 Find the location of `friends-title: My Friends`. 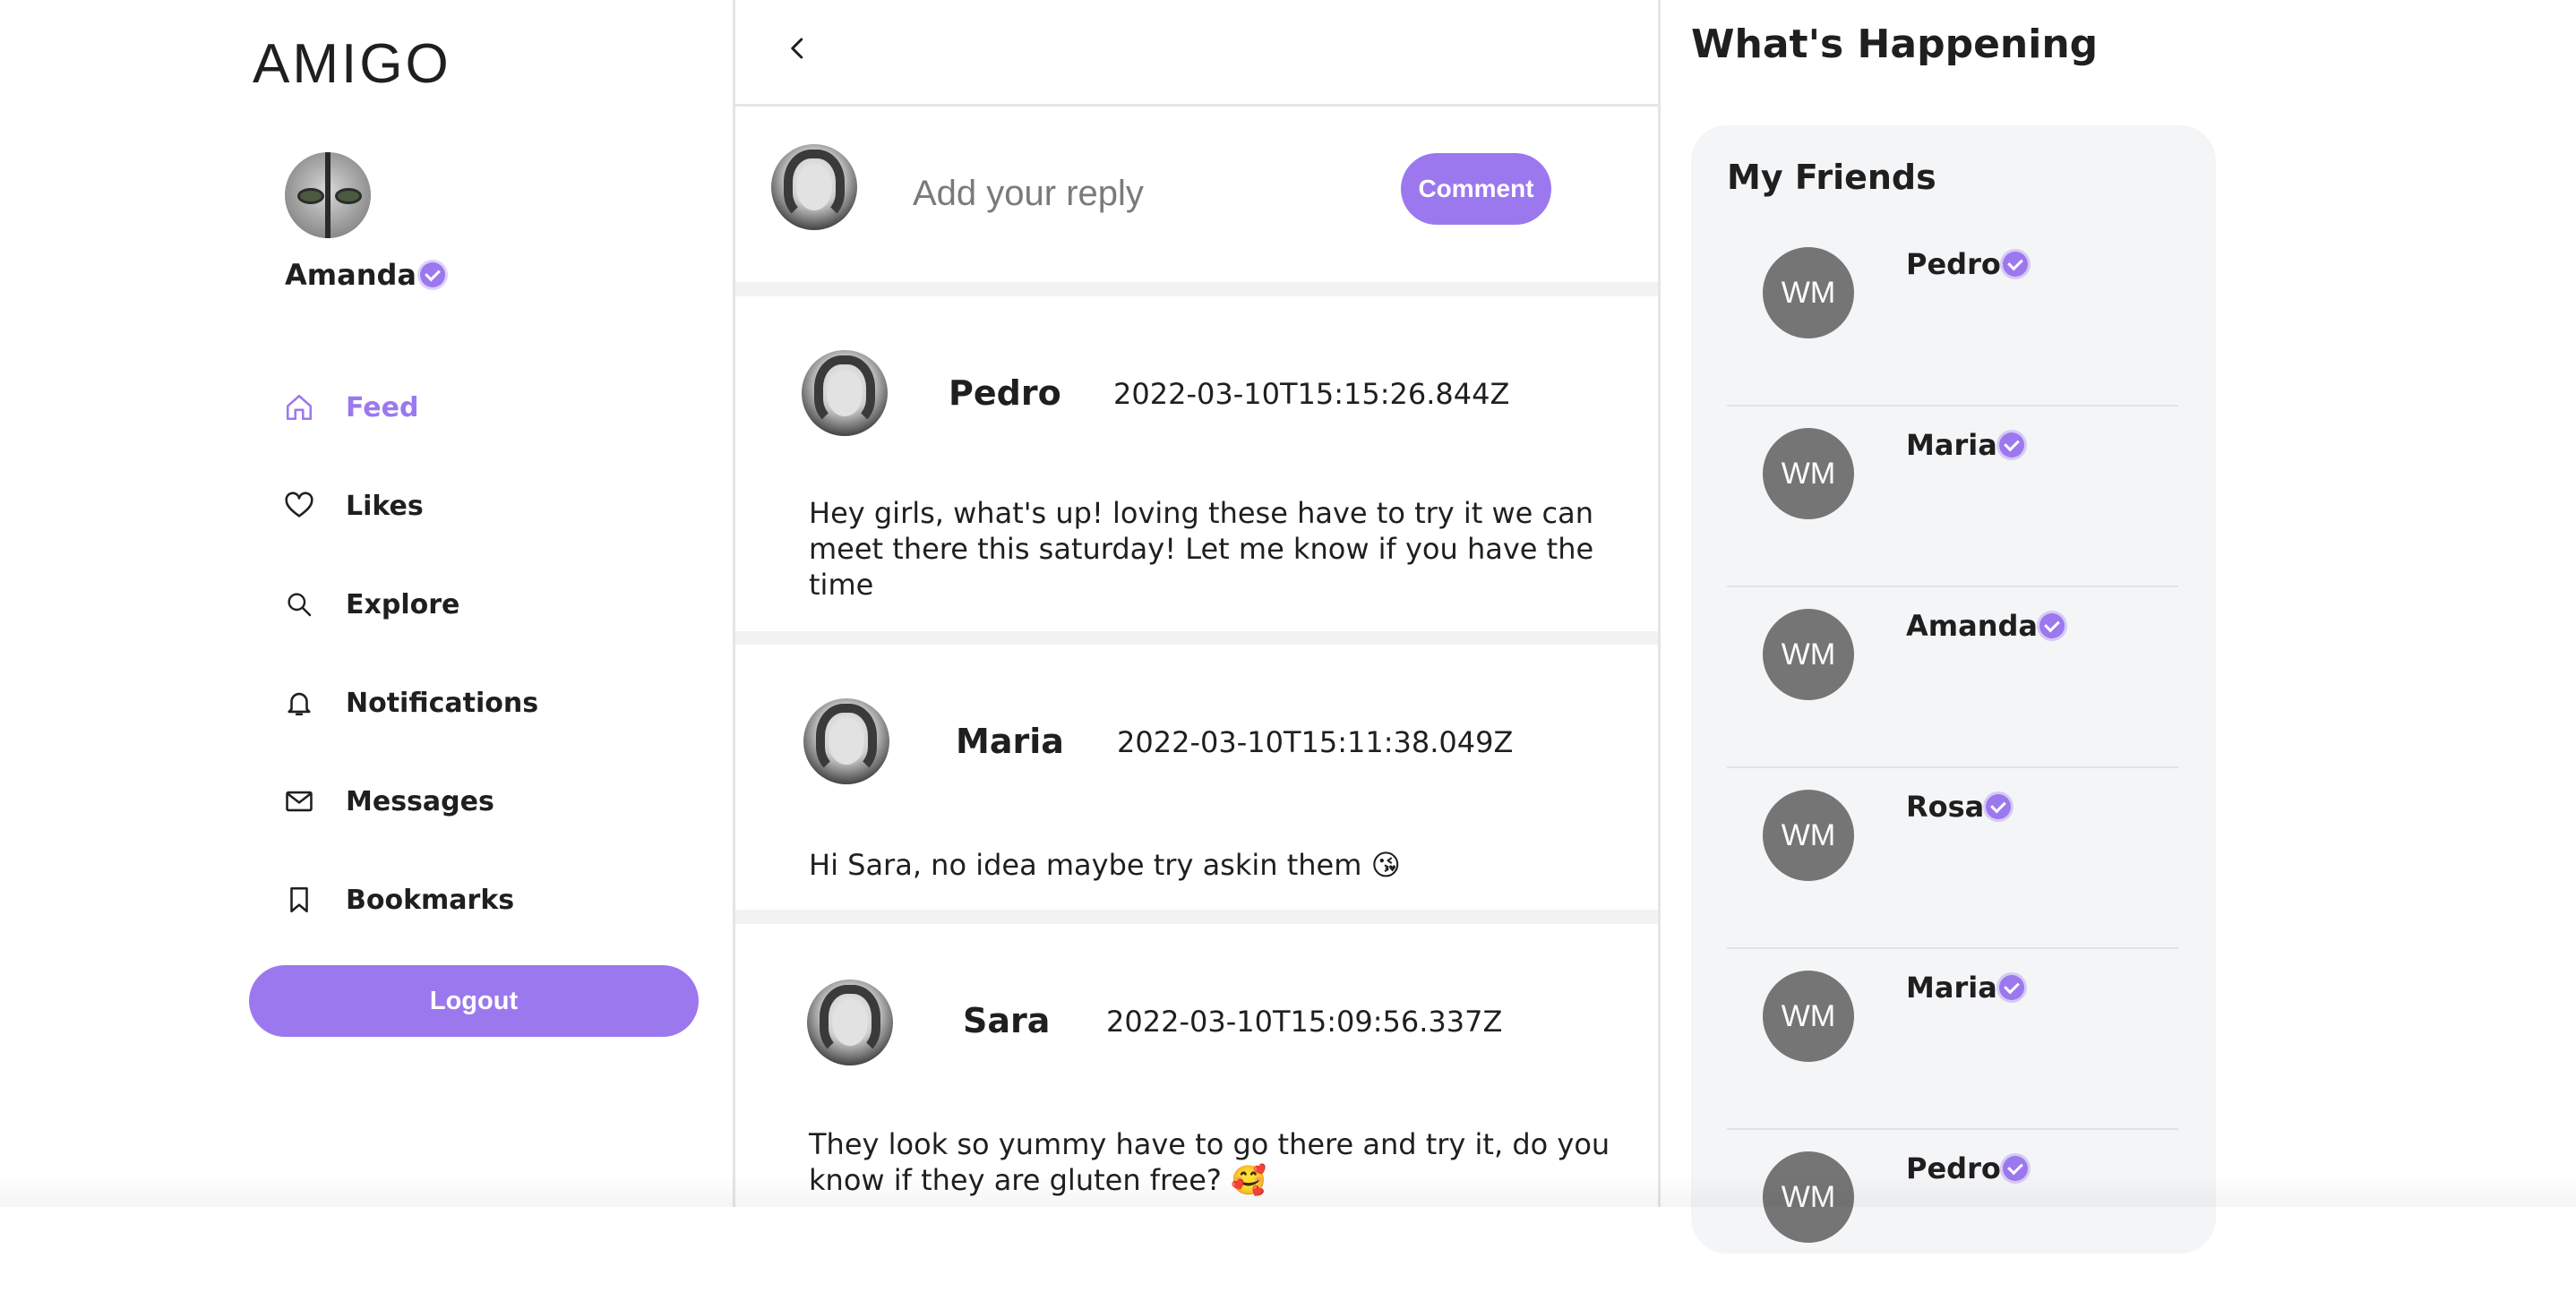

friends-title: My Friends is located at coordinates (1831, 177).